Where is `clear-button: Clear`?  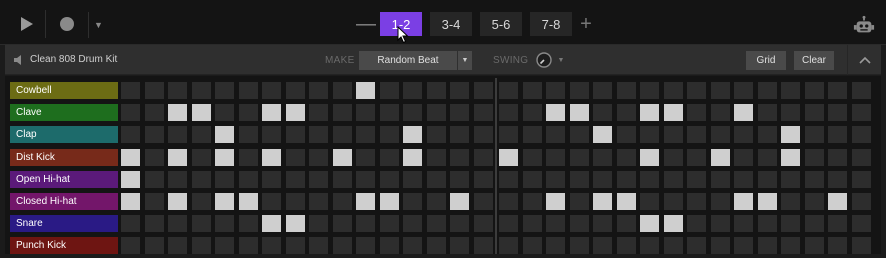
clear-button: Clear is located at coordinates (814, 60).